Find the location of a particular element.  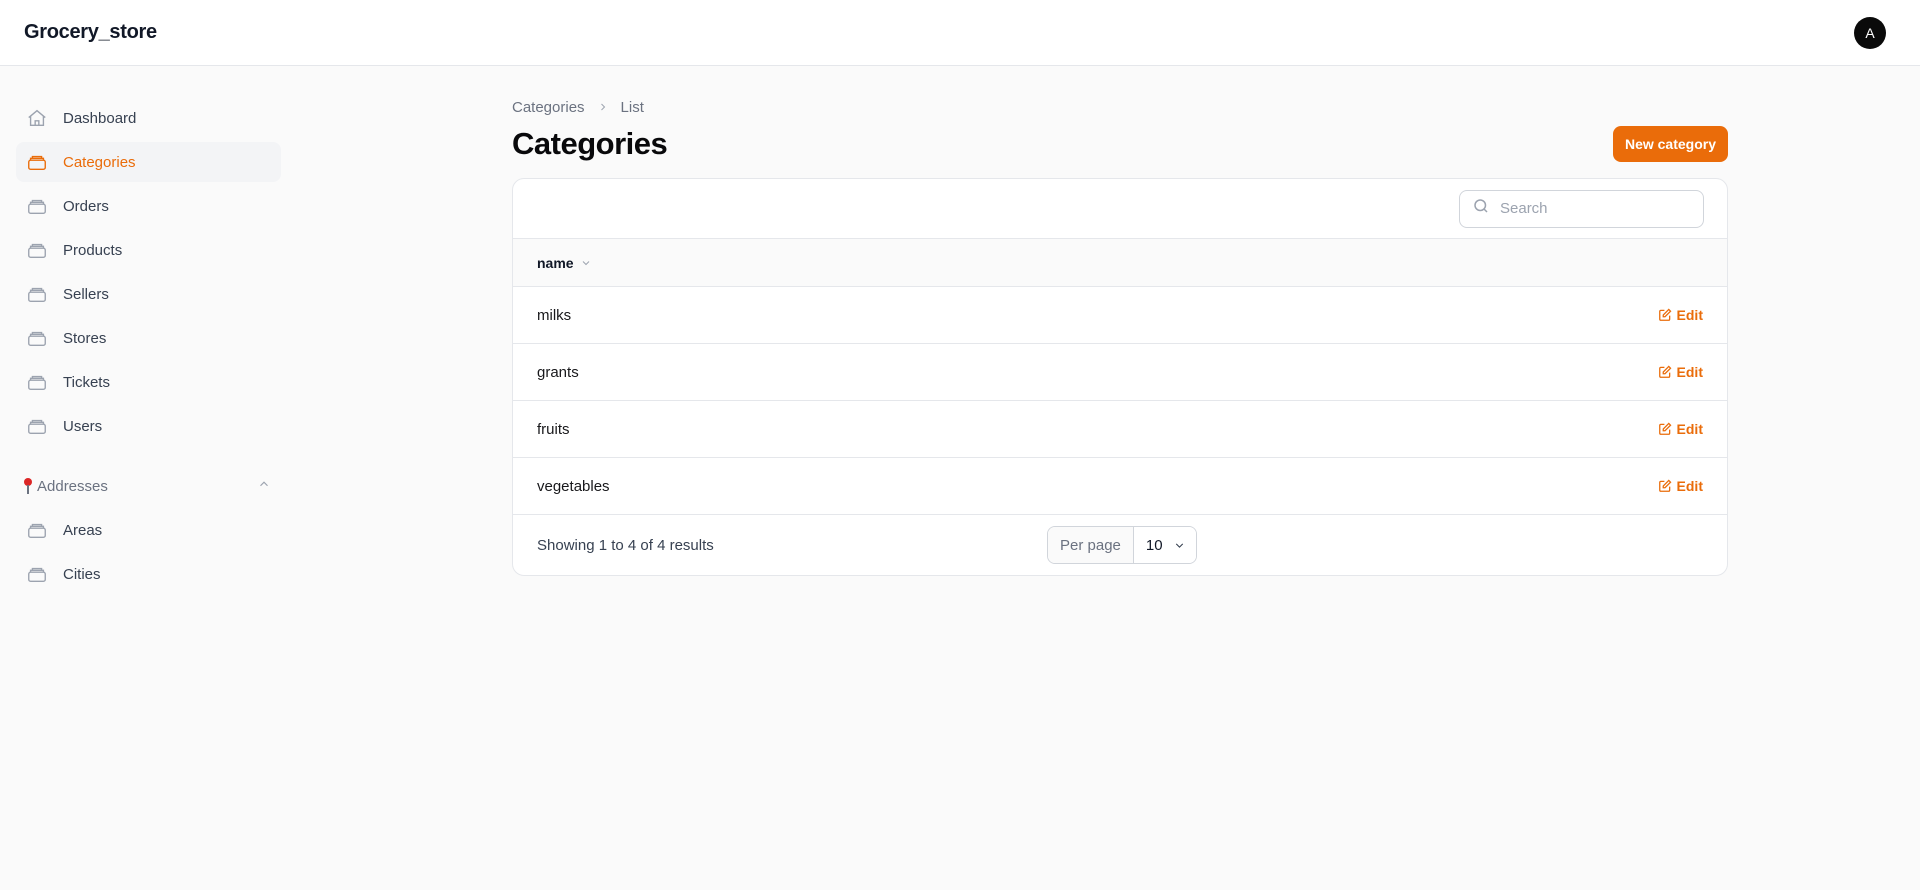

sidebar-item-categories: Categories is located at coordinates (148, 162).